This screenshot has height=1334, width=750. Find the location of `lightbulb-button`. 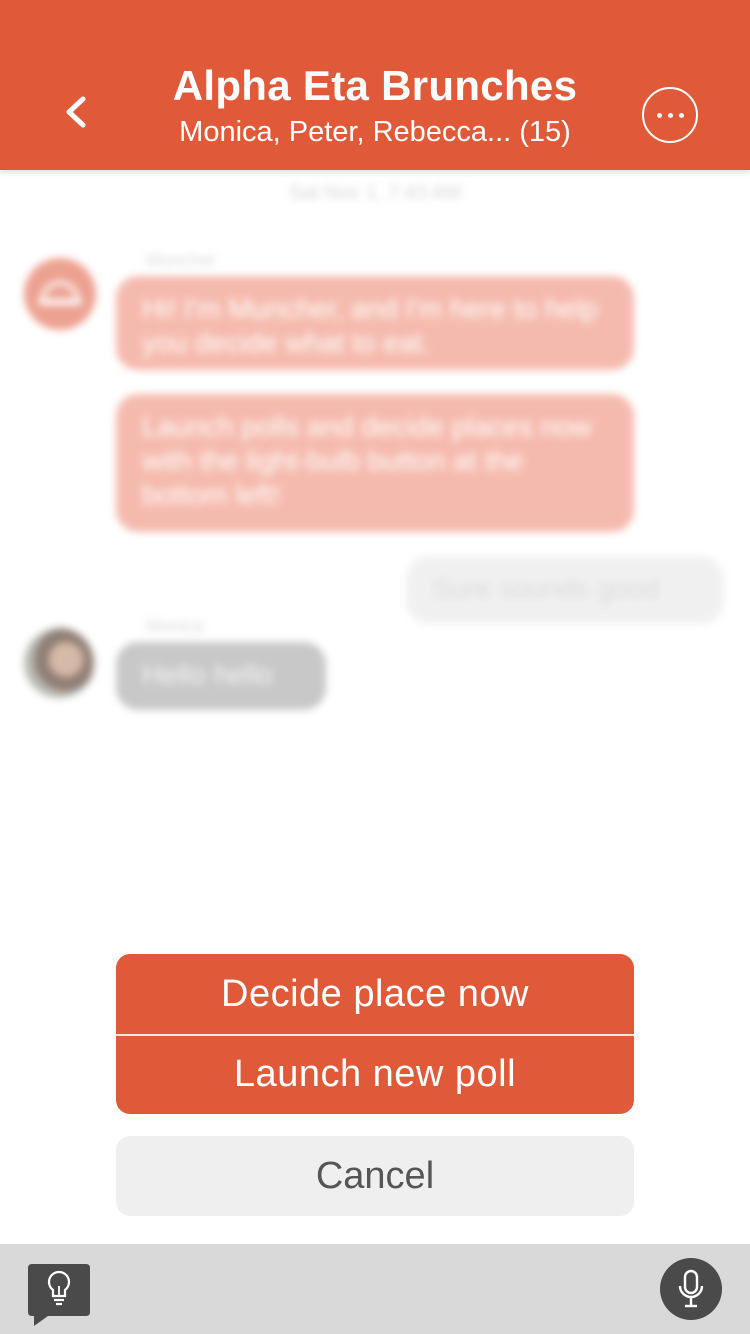

lightbulb-button is located at coordinates (59, 1295).